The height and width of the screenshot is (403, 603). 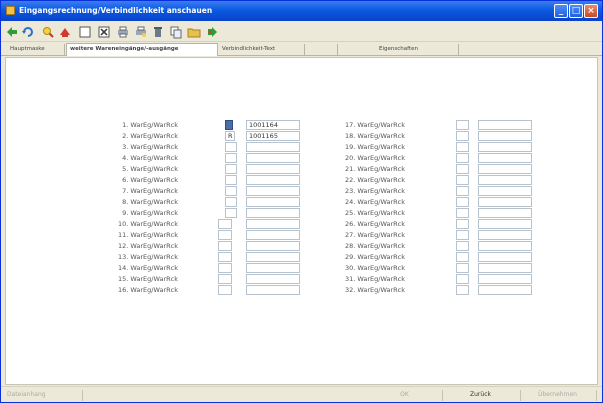 I want to click on bookmark-icon, so click(x=65, y=32).